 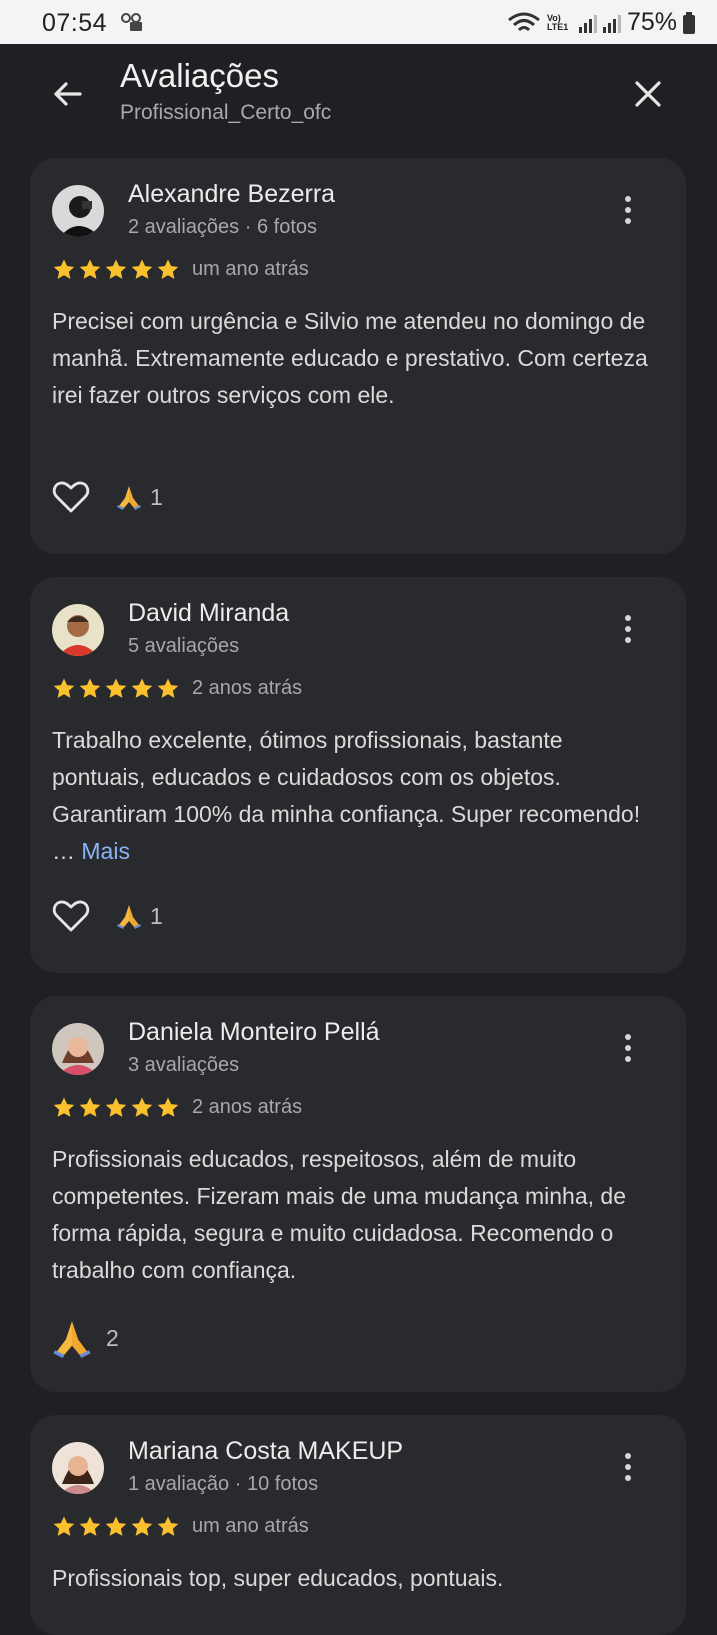 What do you see at coordinates (223, 1484) in the screenshot?
I see `reviewer-meta: 1 avaliação · 10 fotos` at bounding box center [223, 1484].